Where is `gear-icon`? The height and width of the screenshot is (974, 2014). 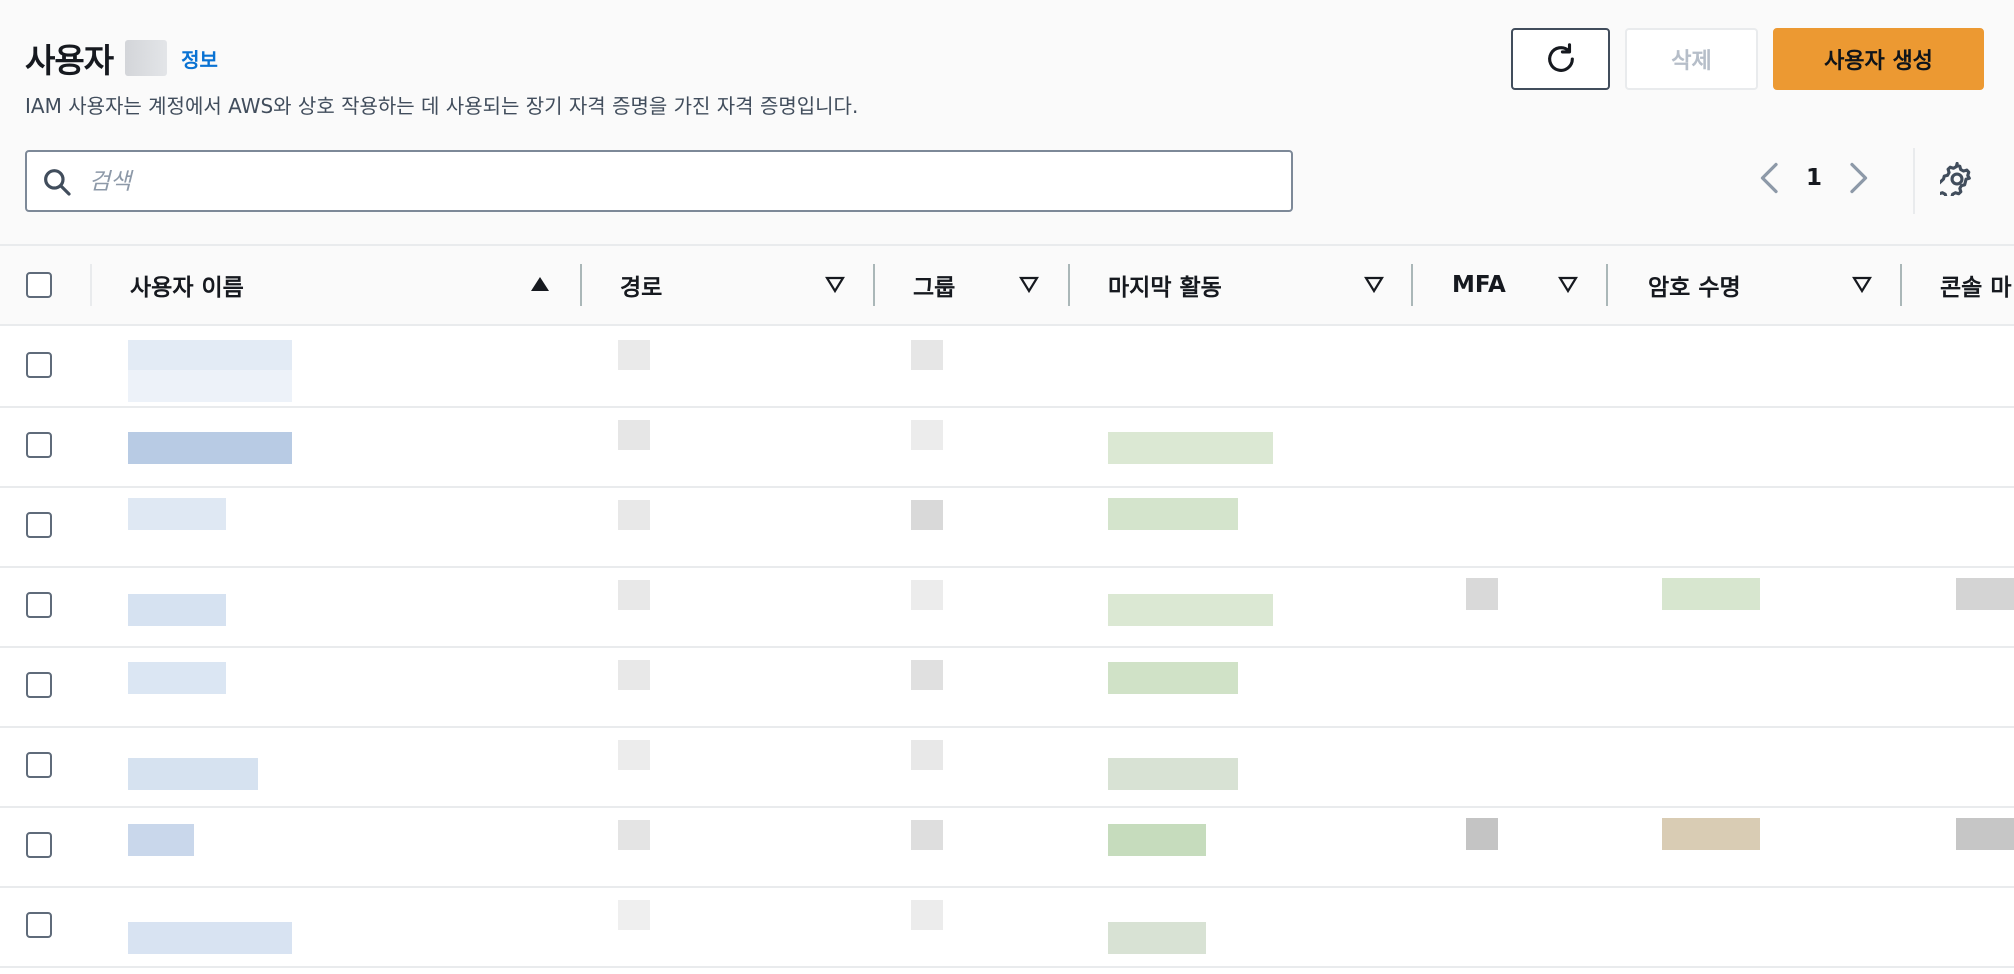
gear-icon is located at coordinates (1957, 179).